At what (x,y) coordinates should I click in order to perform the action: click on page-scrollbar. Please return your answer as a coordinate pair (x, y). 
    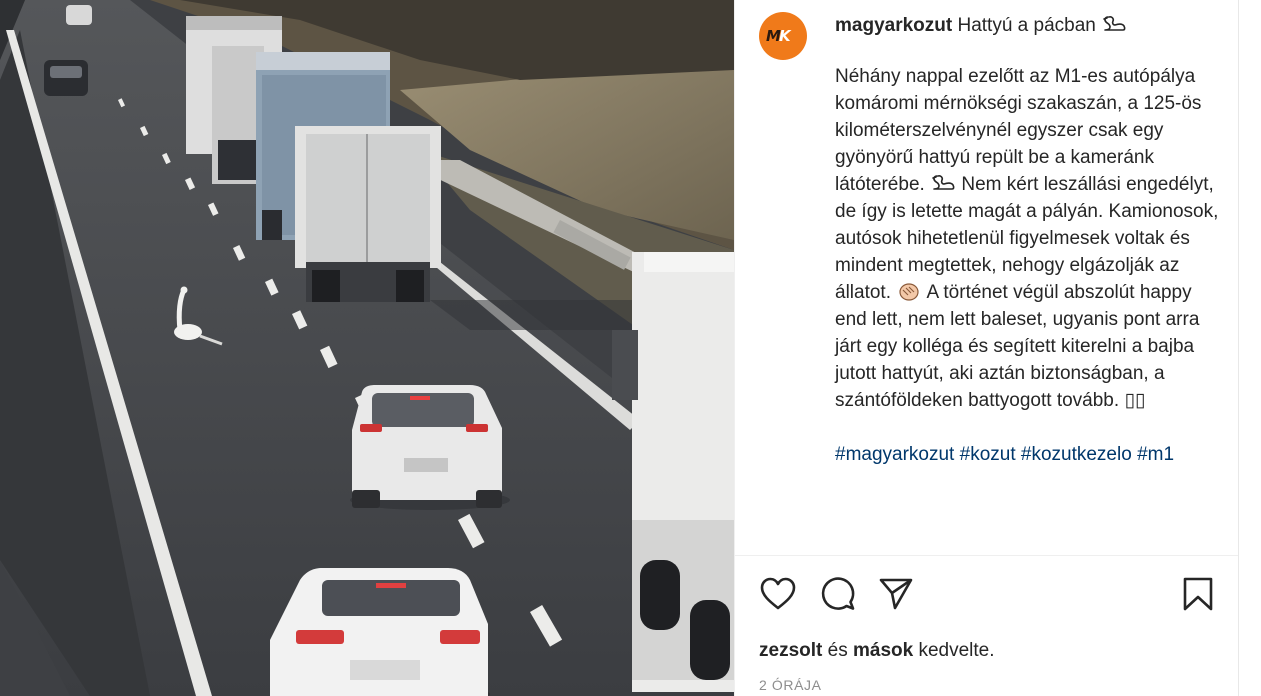
    Looking at the image, I should click on (1249, 348).